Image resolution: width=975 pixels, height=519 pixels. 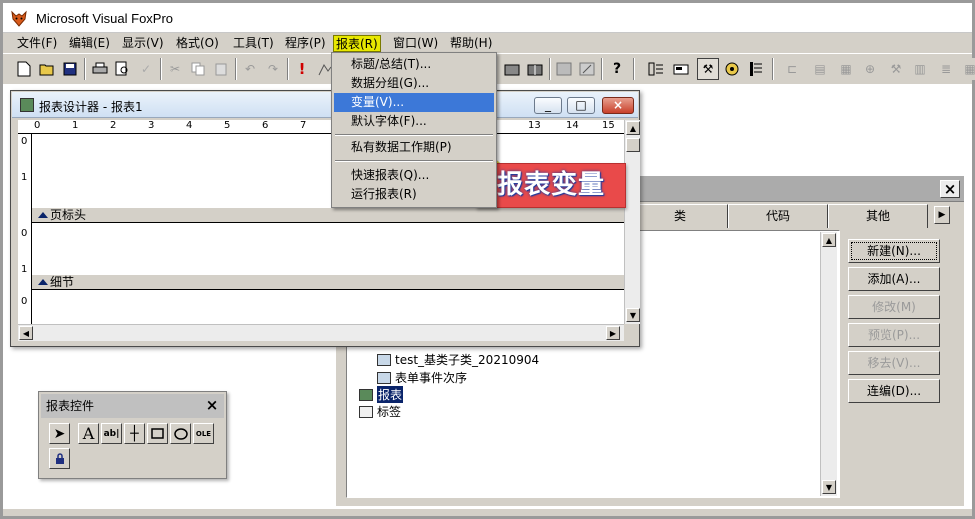 What do you see at coordinates (328, 215) in the screenshot?
I see `band-page-header: 页标头` at bounding box center [328, 215].